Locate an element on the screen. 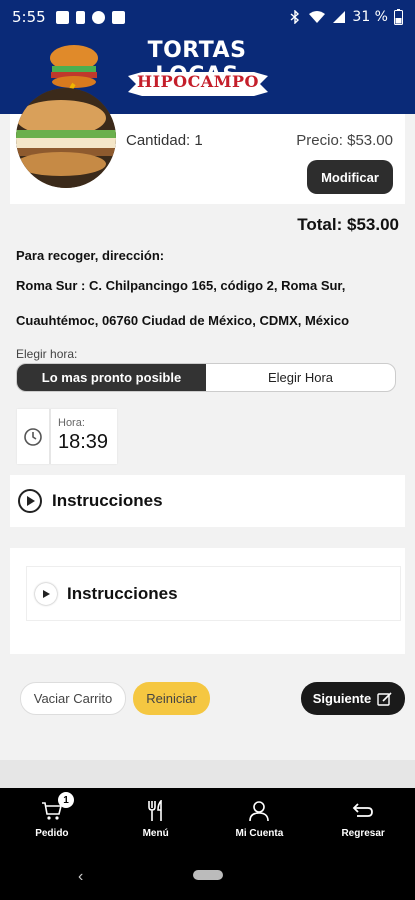  system-icons: 31 % is located at coordinates (345, 17).